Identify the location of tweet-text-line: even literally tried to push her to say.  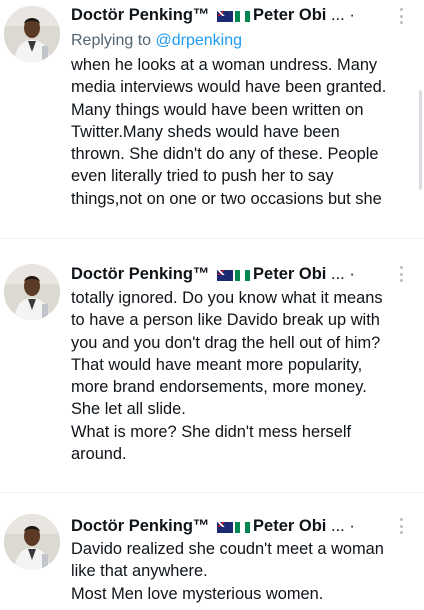
(202, 176).